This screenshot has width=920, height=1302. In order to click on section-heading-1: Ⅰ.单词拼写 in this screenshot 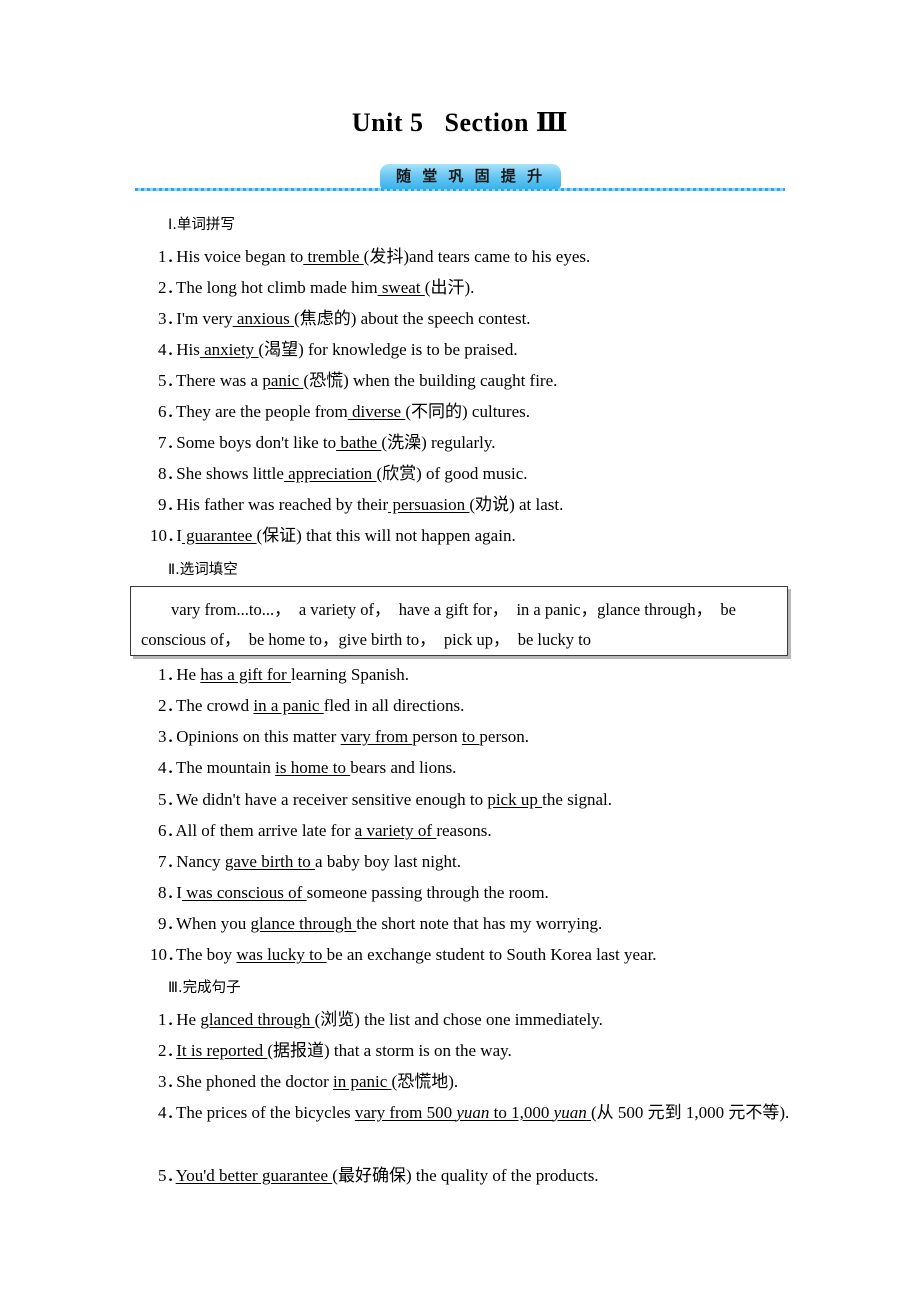, I will do `click(201, 225)`.